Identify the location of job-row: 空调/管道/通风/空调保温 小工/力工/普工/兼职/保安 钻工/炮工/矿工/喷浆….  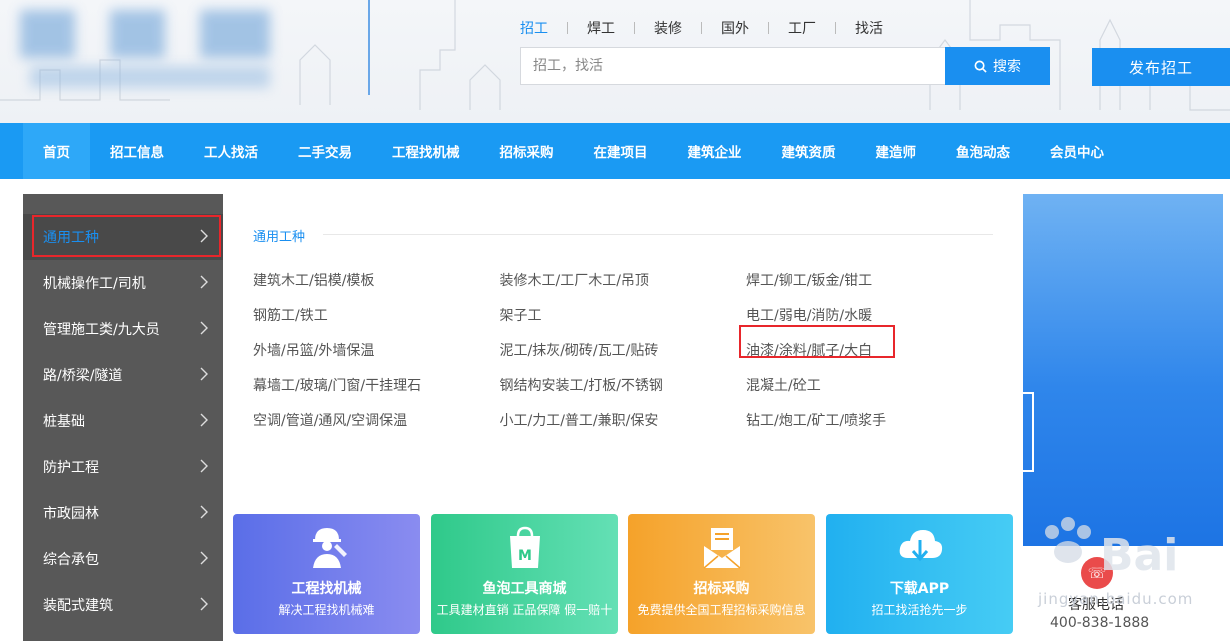
(633, 419).